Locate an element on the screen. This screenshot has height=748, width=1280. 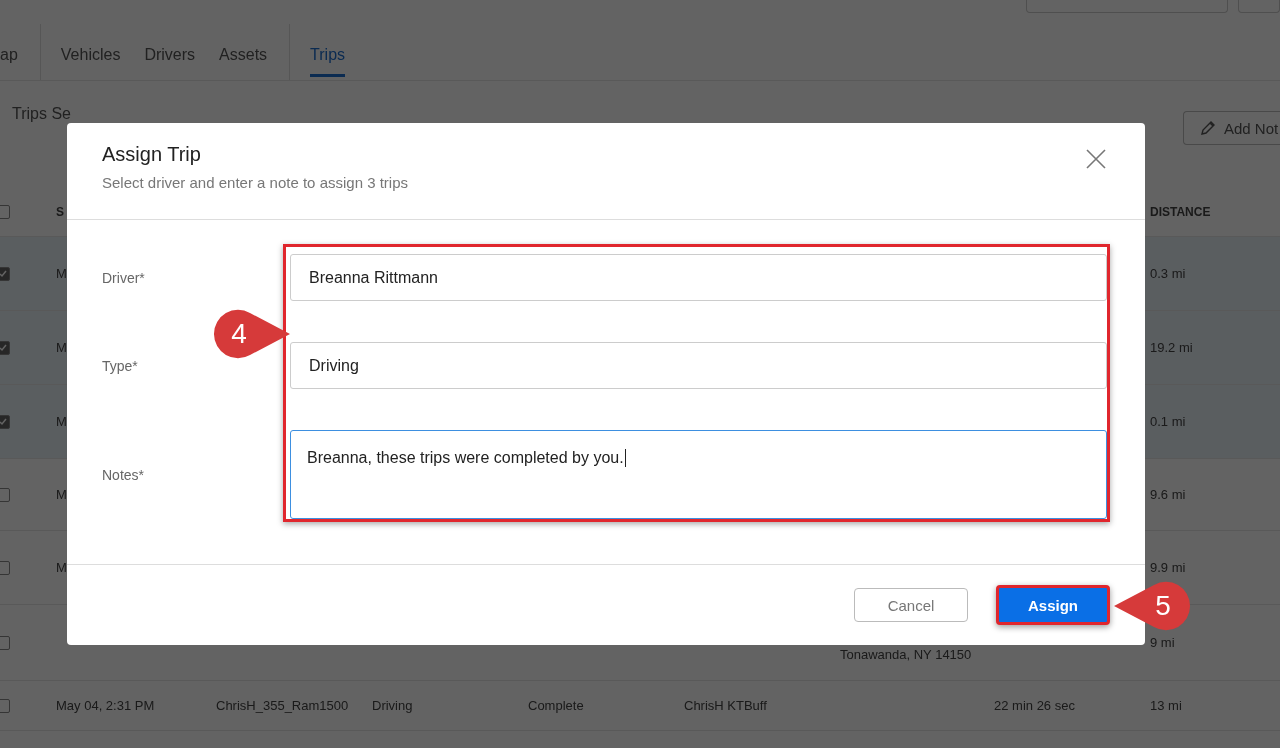
table-cell: 9.6 mi is located at coordinates (1168, 494).